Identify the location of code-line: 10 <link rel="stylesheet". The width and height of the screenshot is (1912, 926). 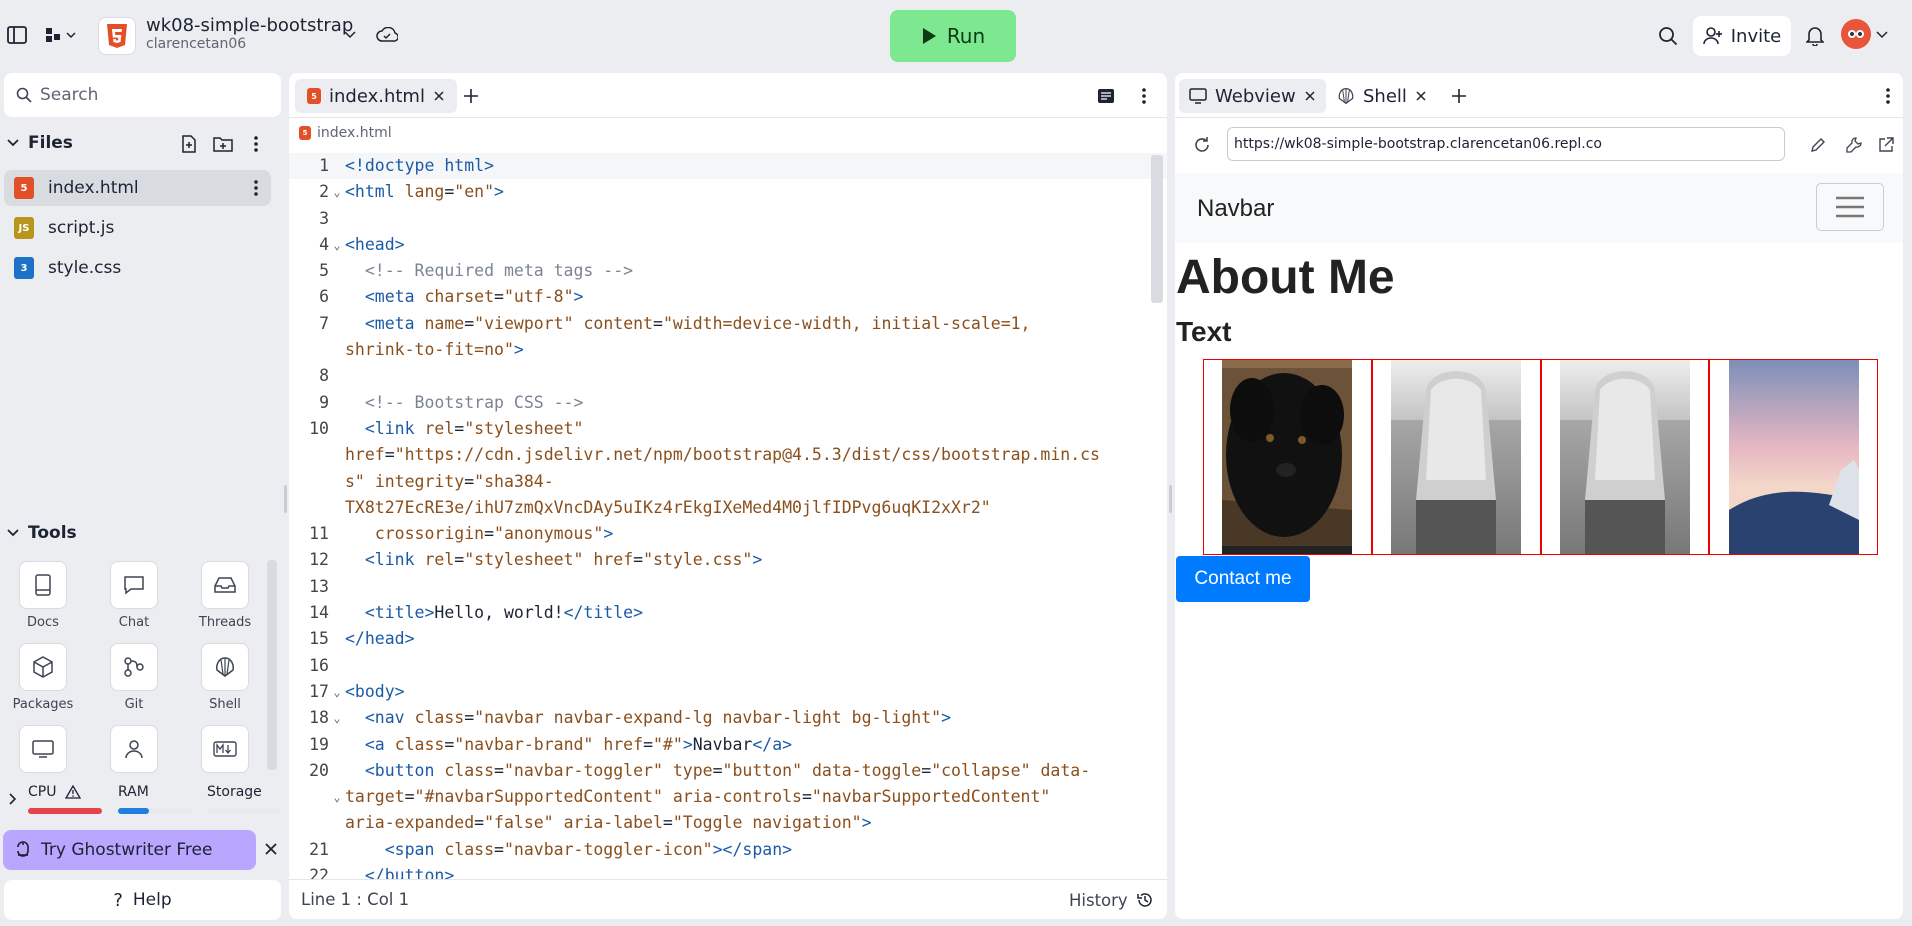
(446, 428).